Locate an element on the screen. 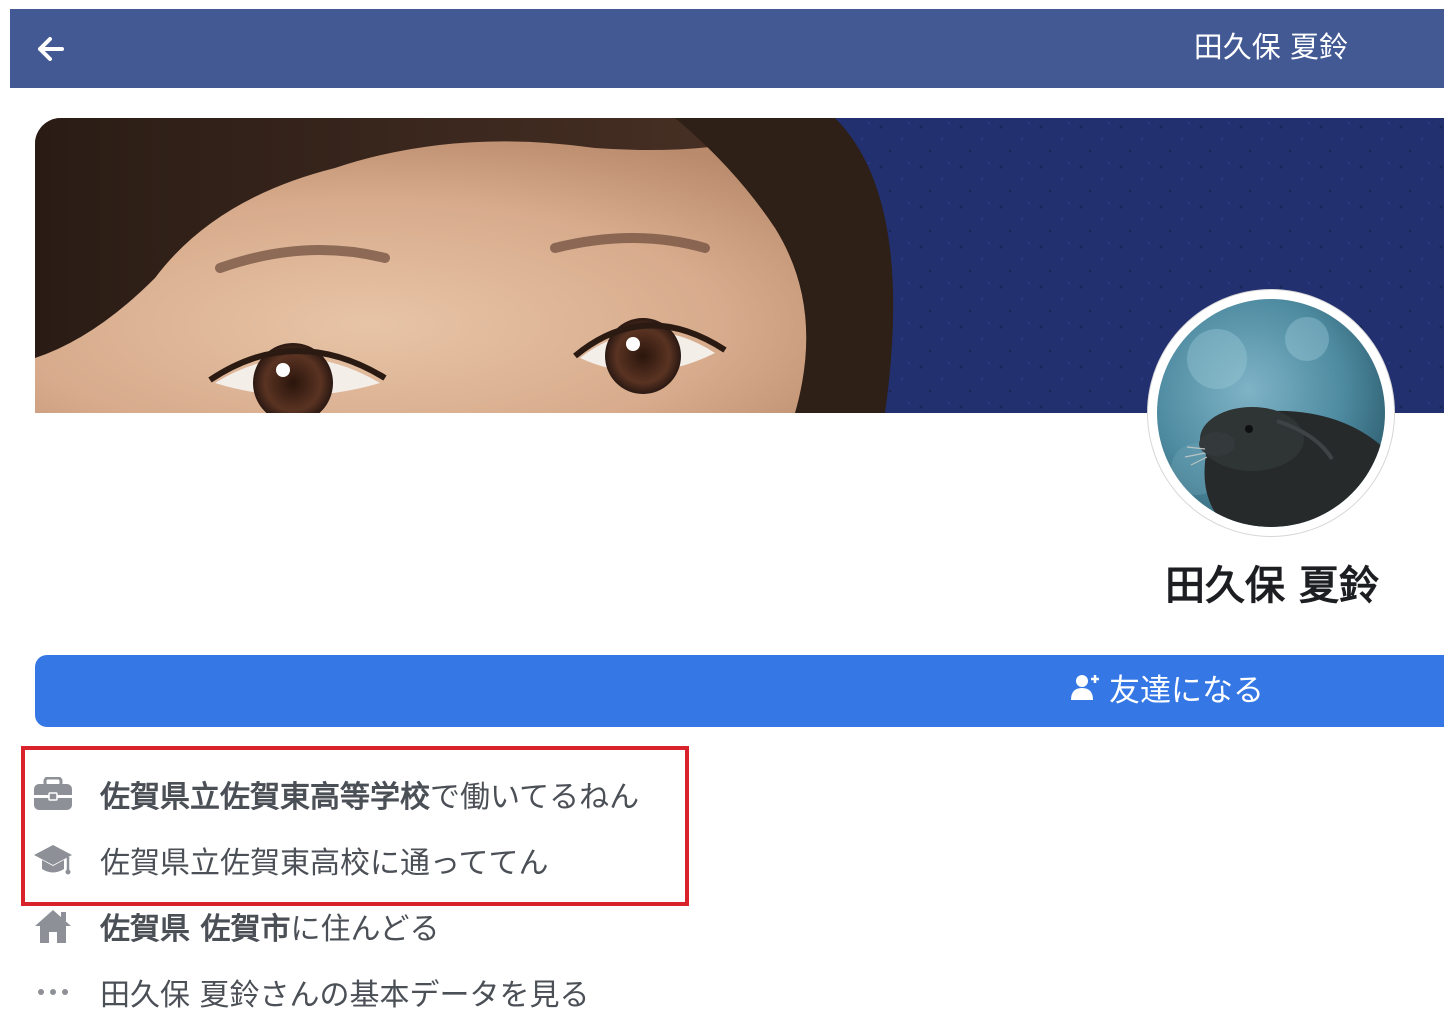 The image size is (1456, 1028). top-header-bar: 田久保 夏鈴 is located at coordinates (727, 48).